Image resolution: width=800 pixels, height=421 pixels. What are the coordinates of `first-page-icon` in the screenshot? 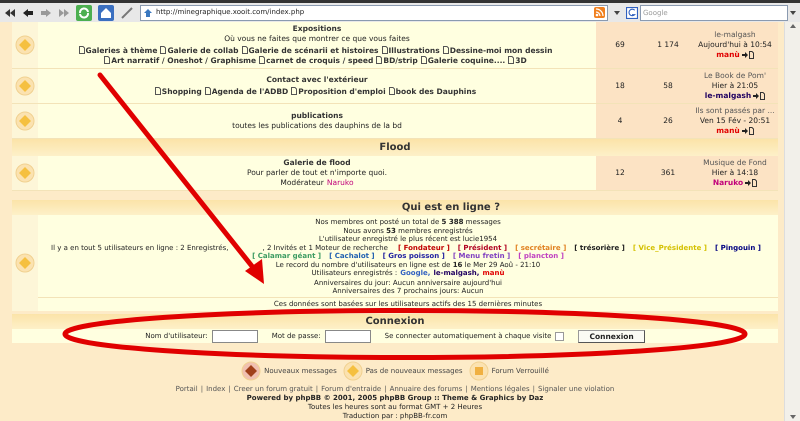 It's located at (10, 13).